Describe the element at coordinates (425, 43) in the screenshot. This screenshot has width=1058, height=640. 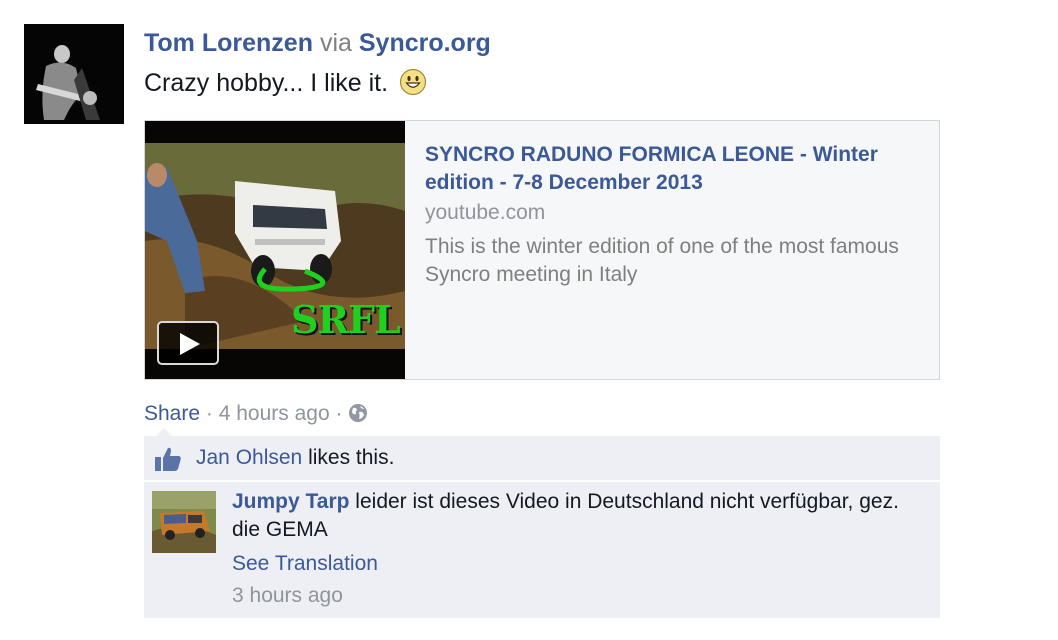
I see `app-name-link: Syncro.org` at that location.